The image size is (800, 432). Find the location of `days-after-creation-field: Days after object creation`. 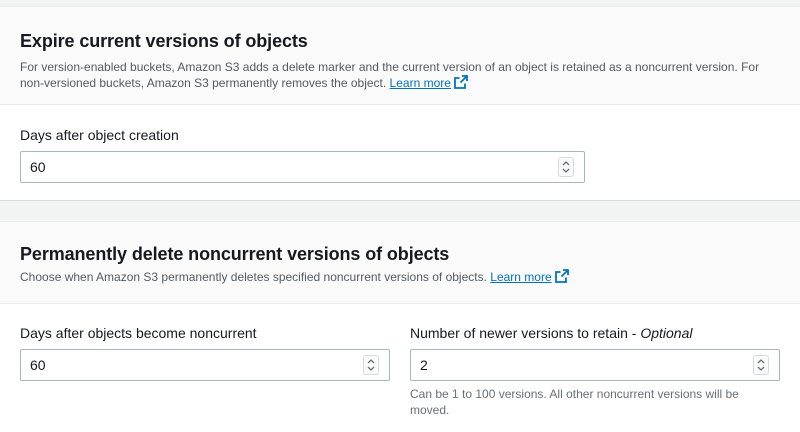

days-after-creation-field: Days after object creation is located at coordinates (302, 154).